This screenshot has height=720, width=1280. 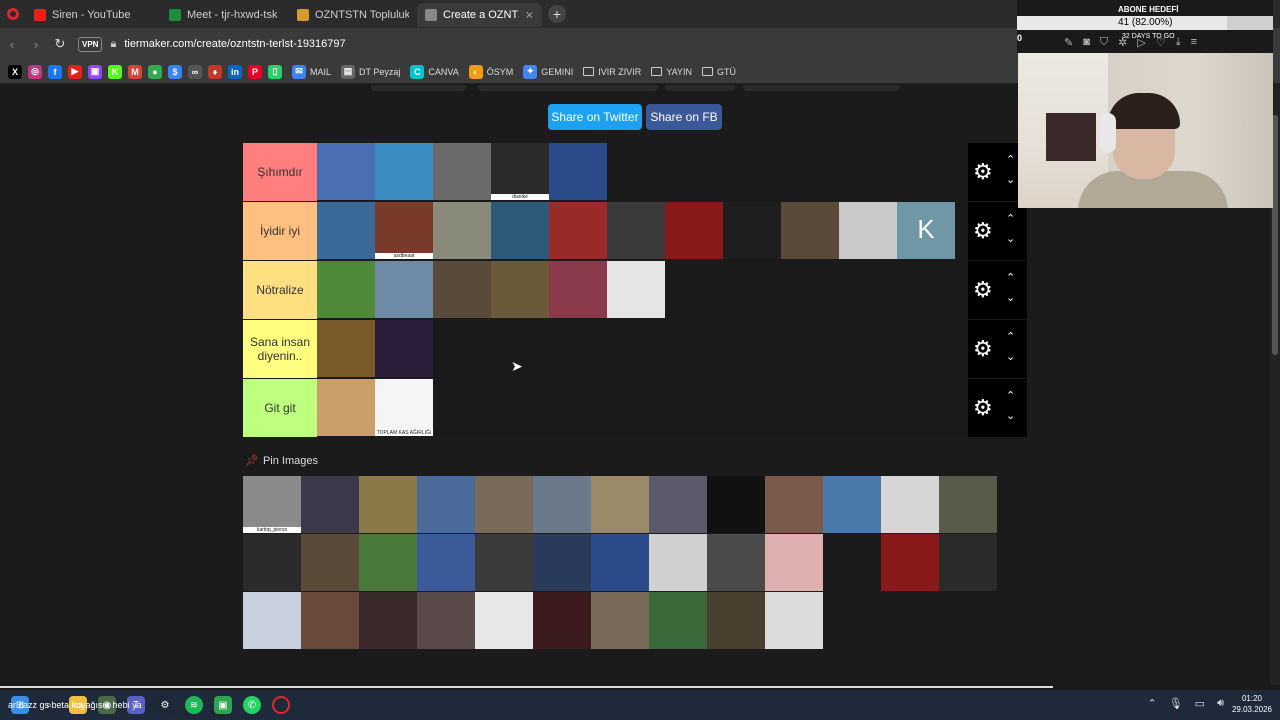 I want to click on bookmark-item: ▯, so click(x=275, y=71).